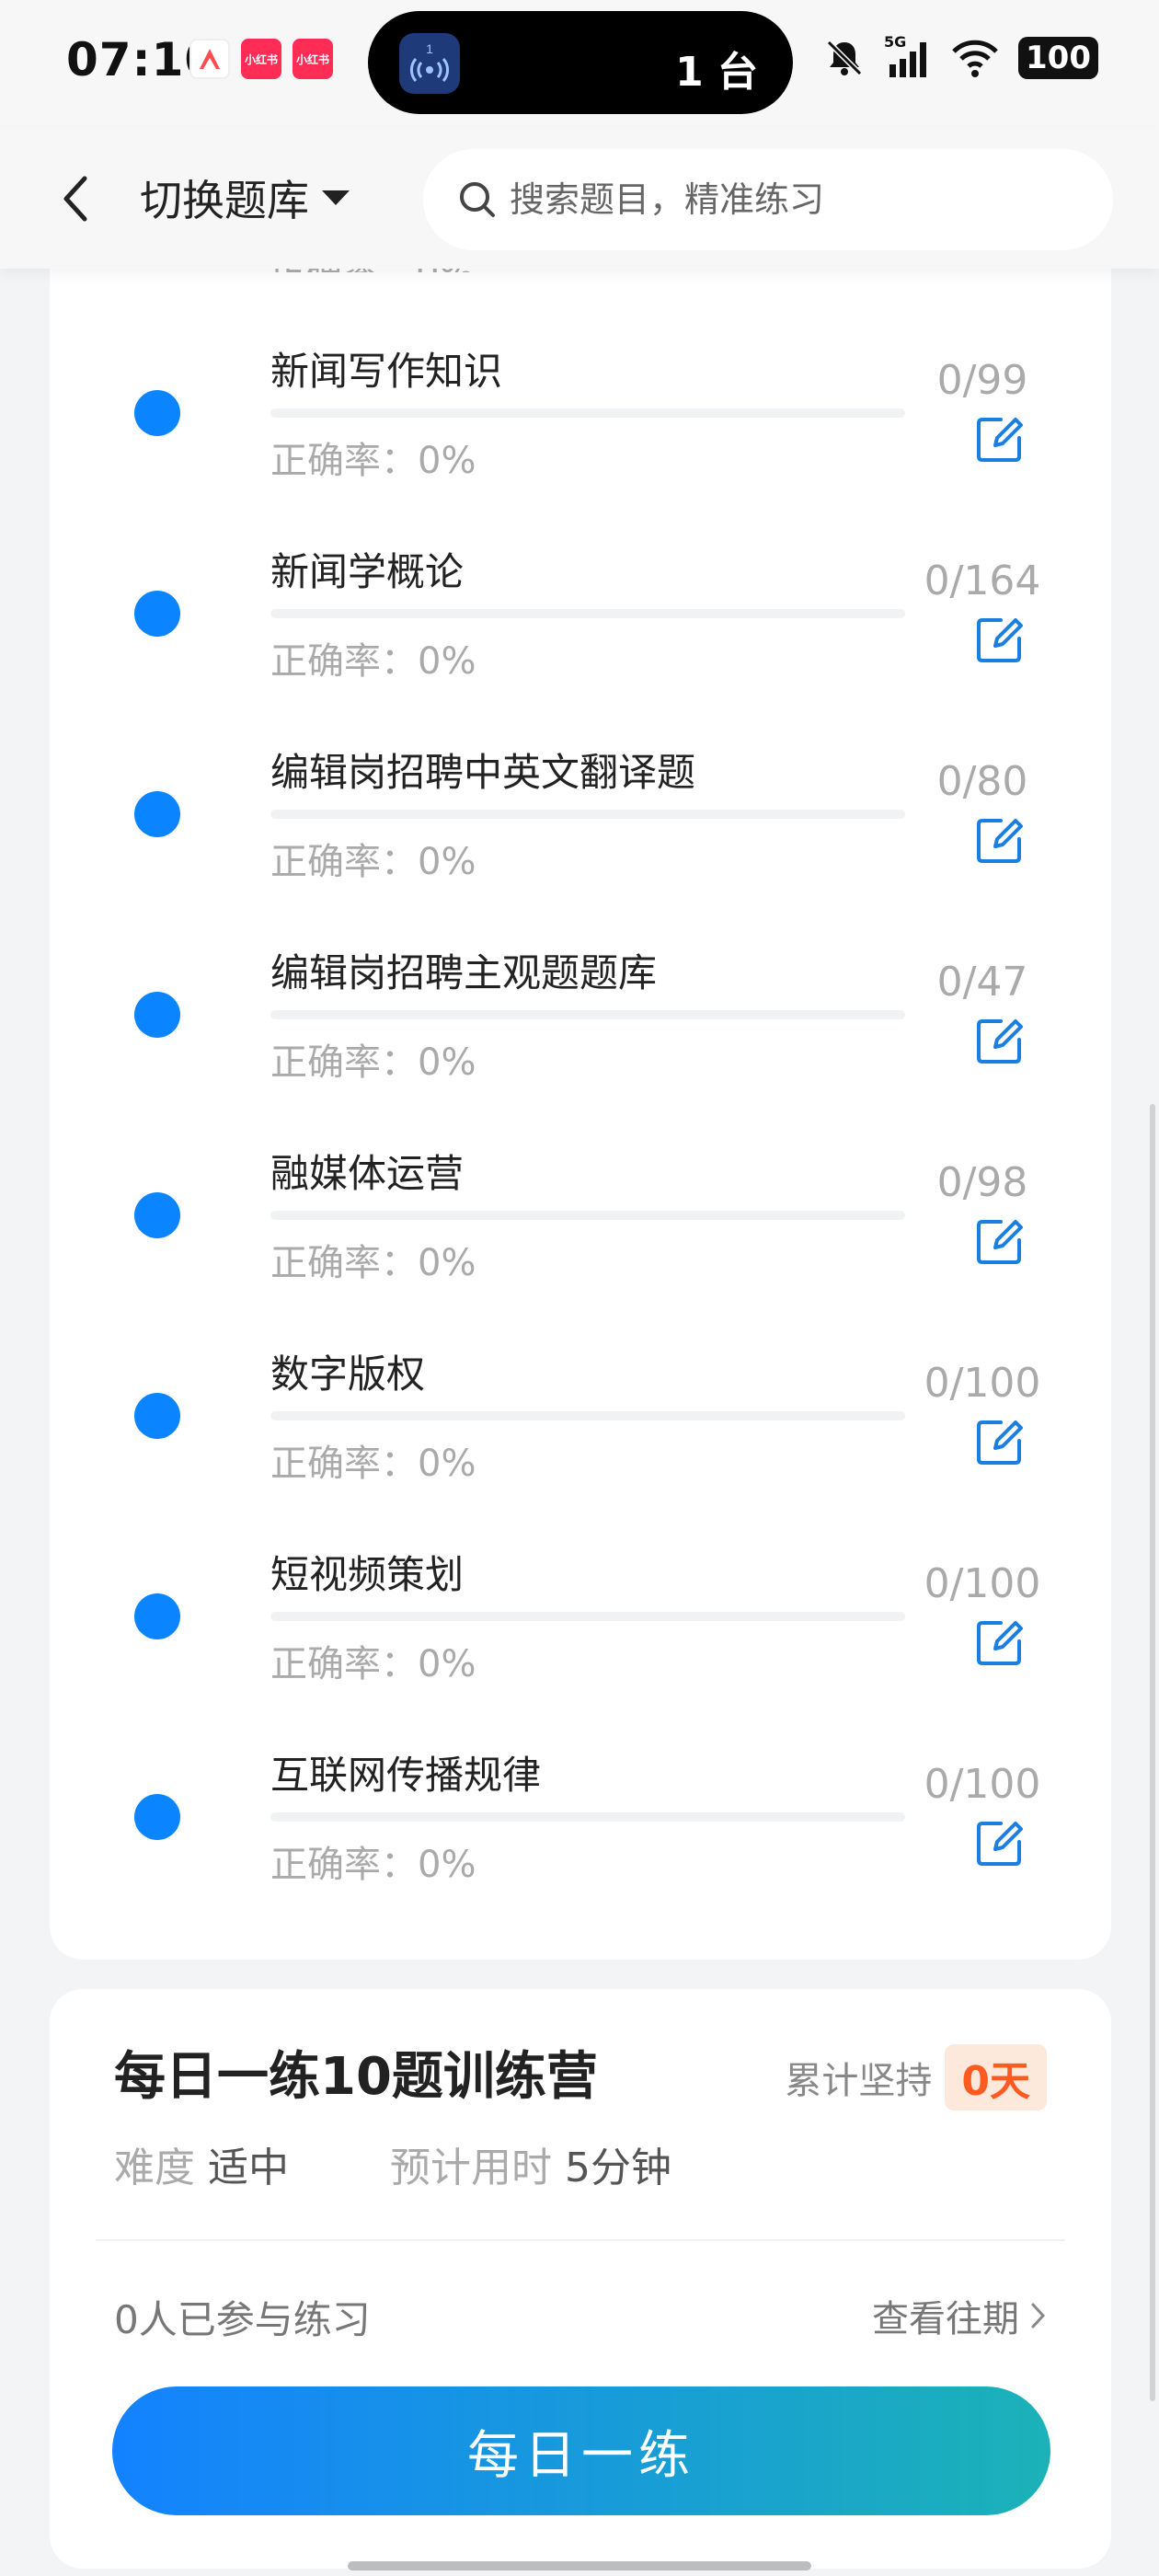 The image size is (1159, 2576). Describe the element at coordinates (581, 2450) in the screenshot. I see `daily-practice-button: 每日一练` at that location.